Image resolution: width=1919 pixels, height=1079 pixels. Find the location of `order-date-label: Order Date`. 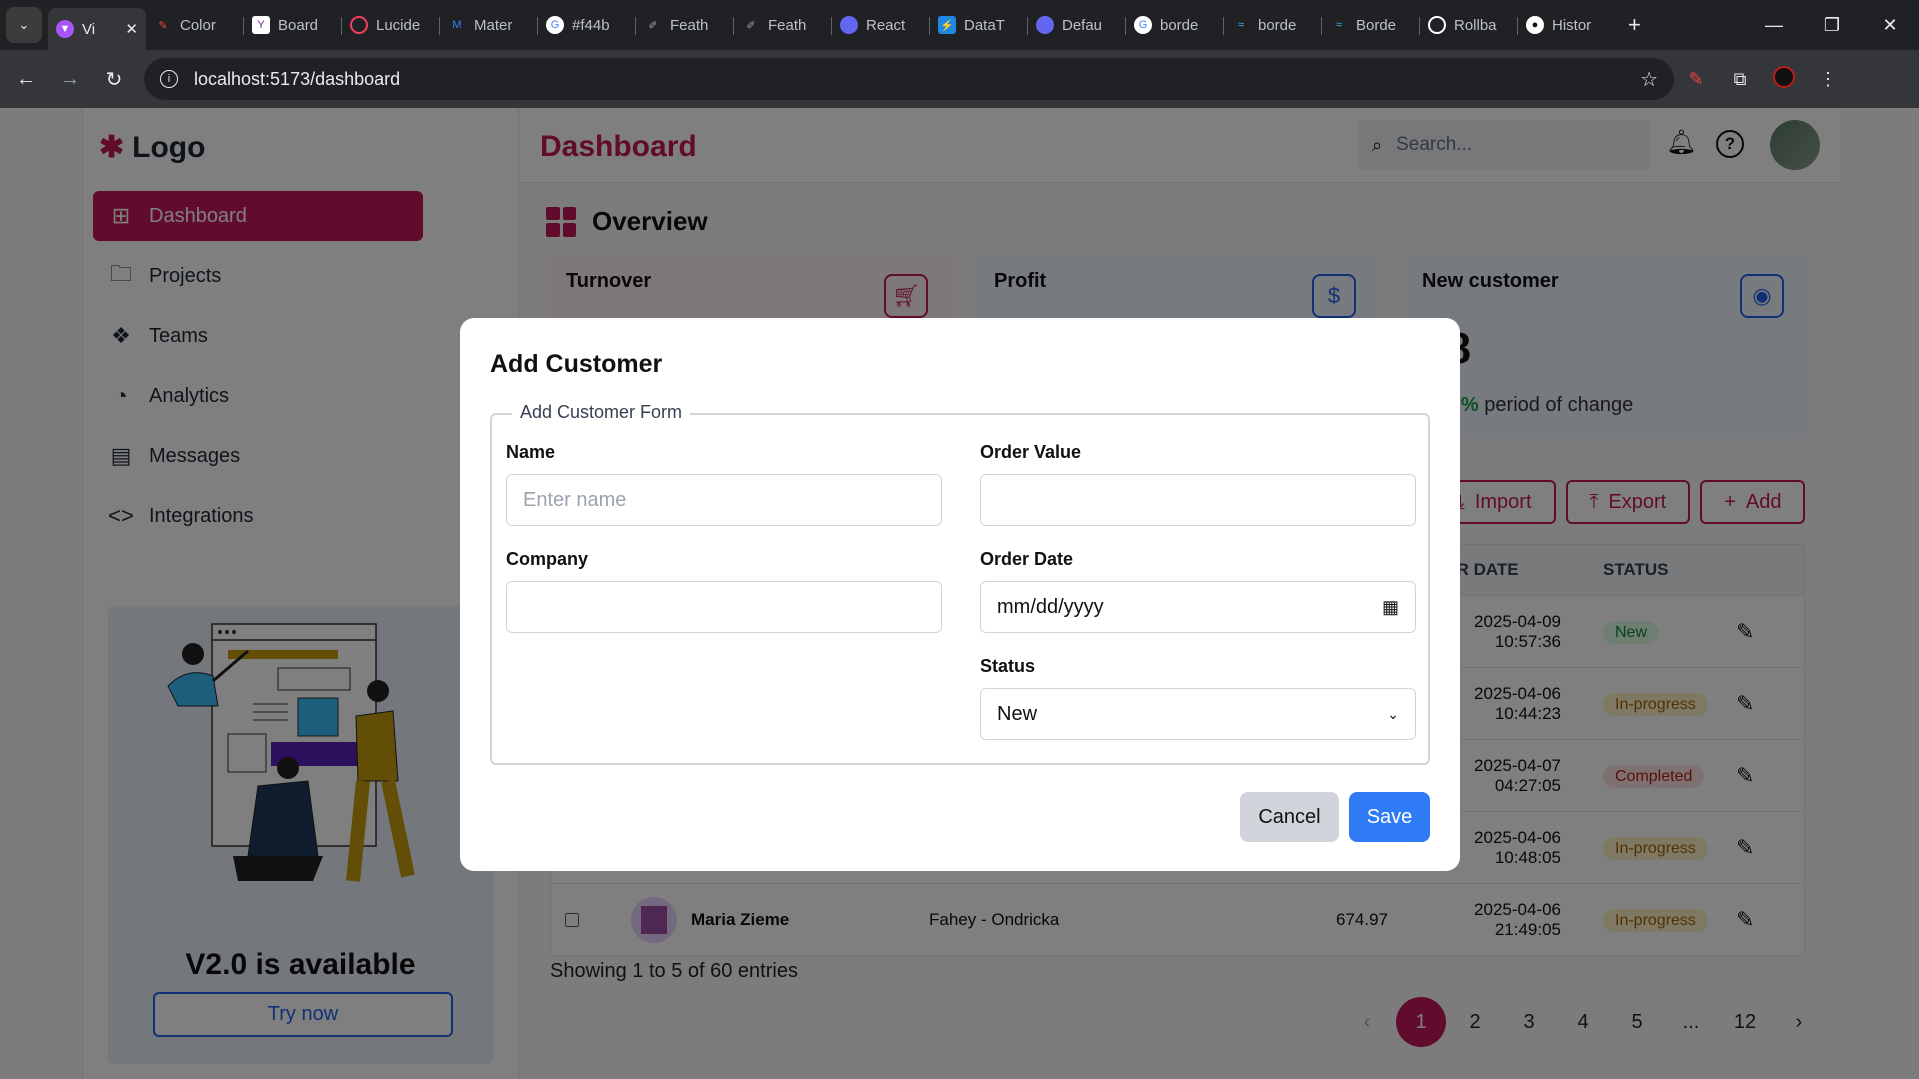

order-date-label: Order Date is located at coordinates (1027, 559).